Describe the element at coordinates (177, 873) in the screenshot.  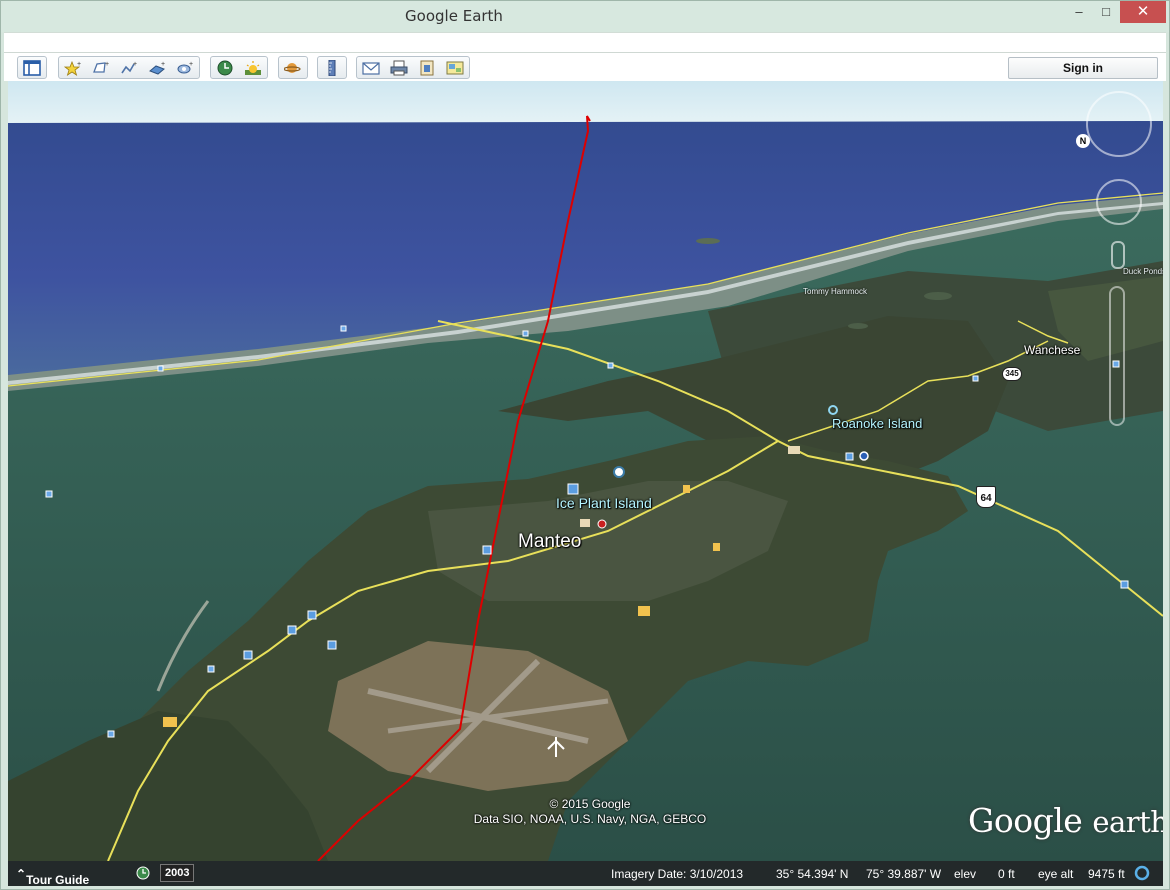
I see `imagery-year-box: 2003` at that location.